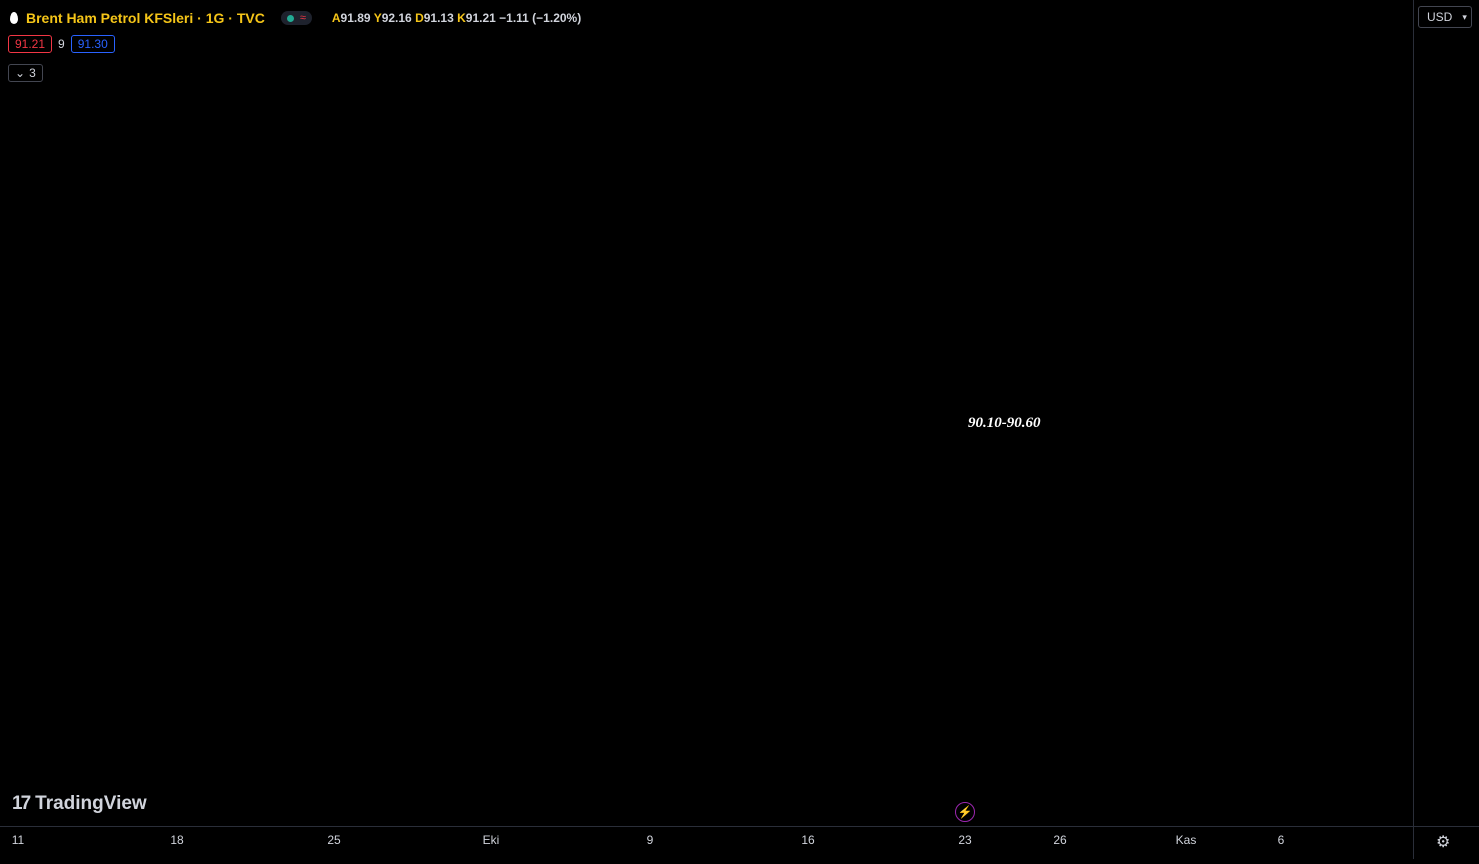 This screenshot has height=864, width=1479. I want to click on indicator-row: 91.21 9 91.30, so click(61, 44).